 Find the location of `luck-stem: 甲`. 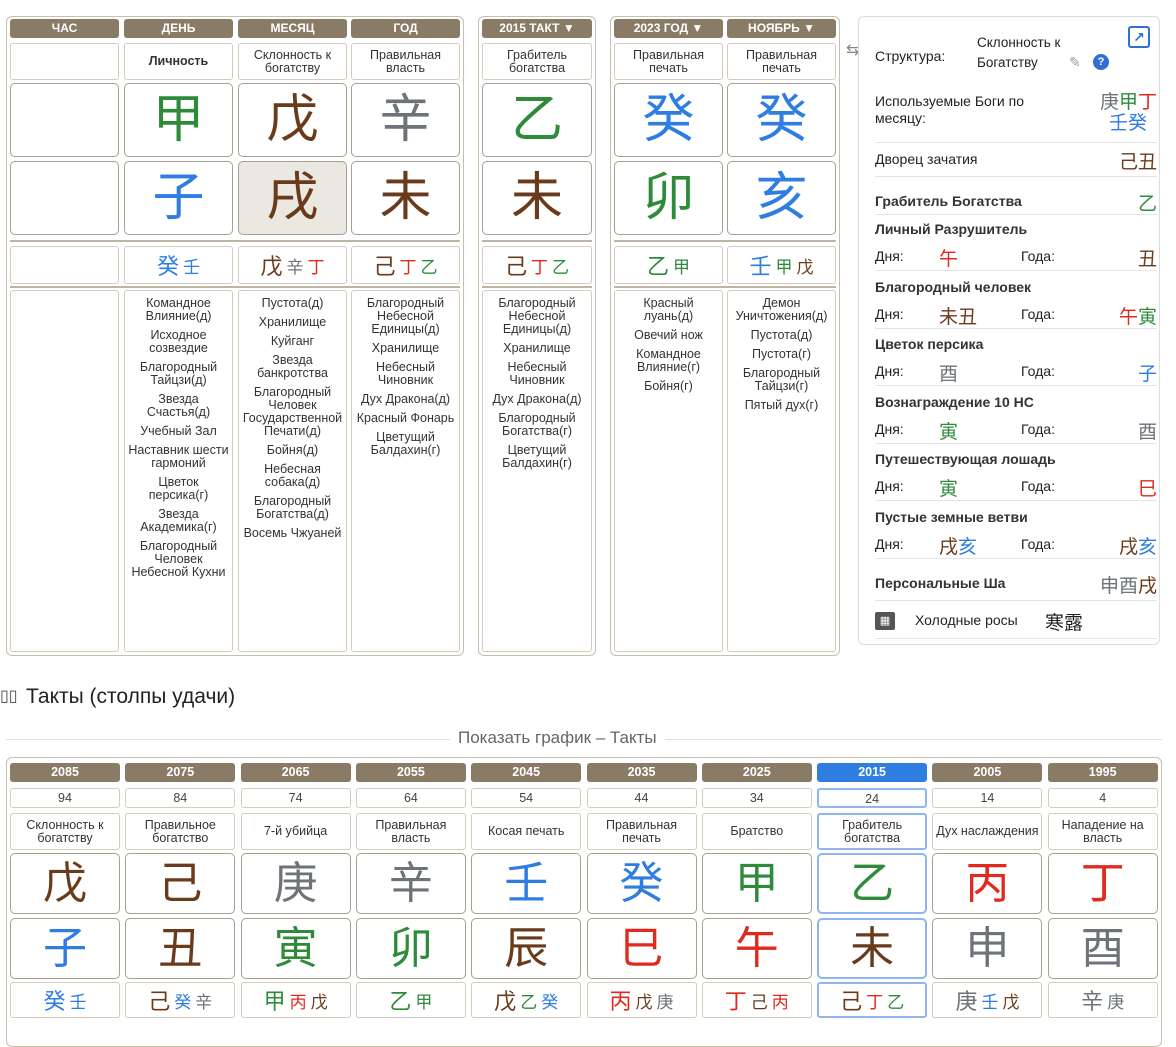

luck-stem: 甲 is located at coordinates (756, 883).